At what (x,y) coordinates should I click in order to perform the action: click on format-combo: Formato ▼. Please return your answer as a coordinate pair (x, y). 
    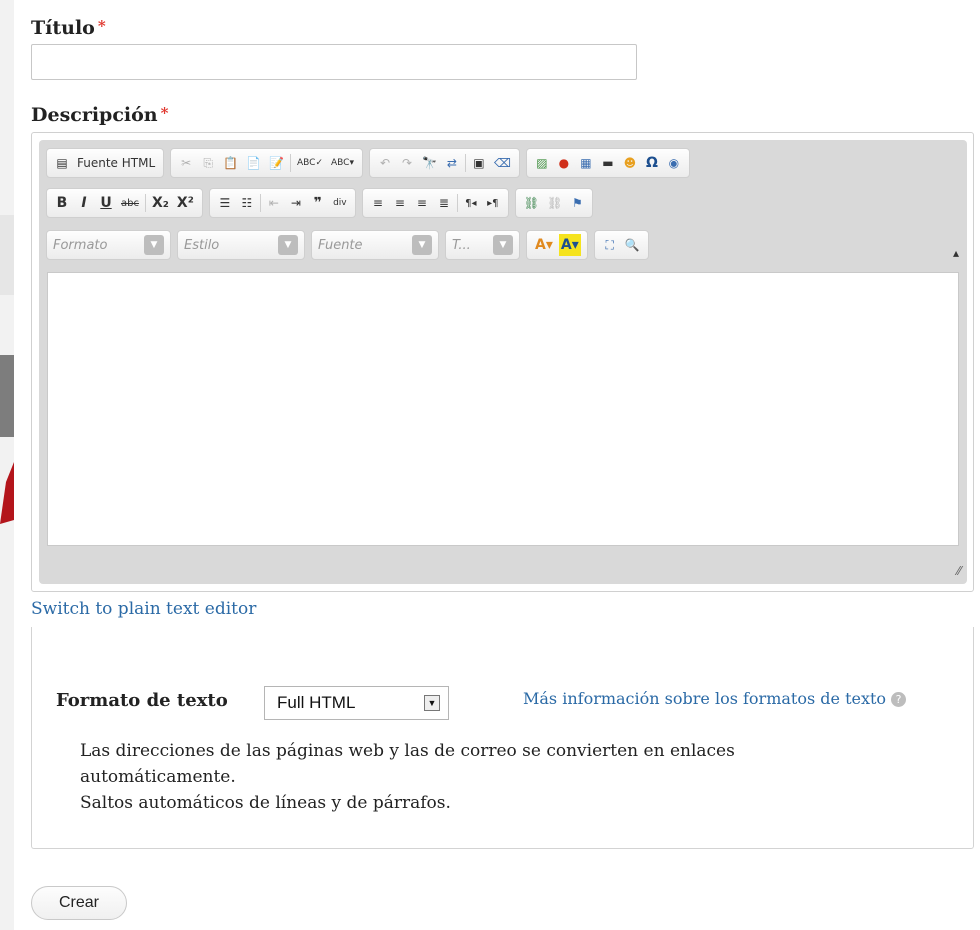
    Looking at the image, I should click on (108, 245).